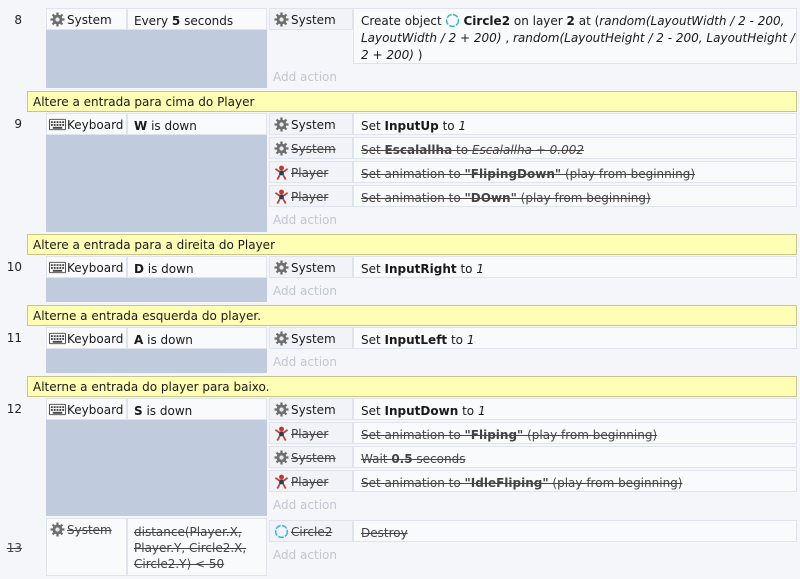  What do you see at coordinates (14, 548) in the screenshot?
I see `event-number-disabled: 13` at bounding box center [14, 548].